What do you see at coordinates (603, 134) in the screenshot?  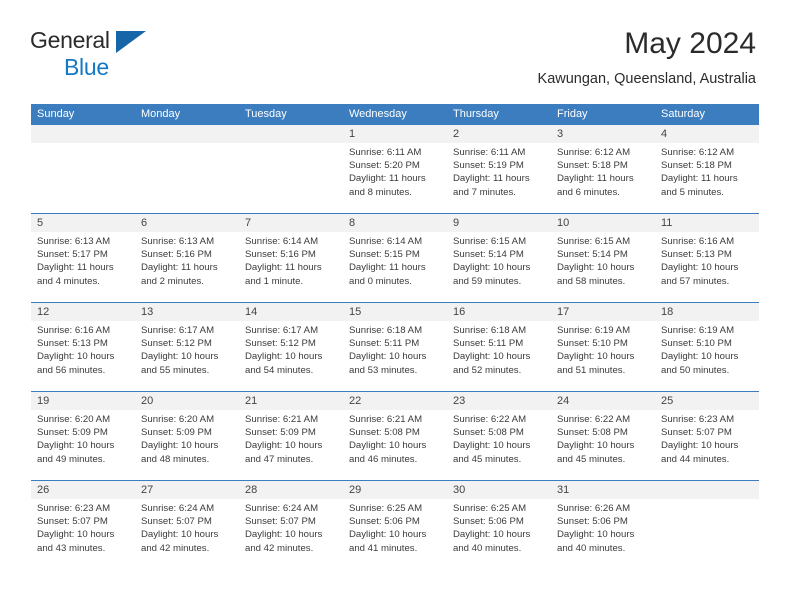 I see `day-number: 3` at bounding box center [603, 134].